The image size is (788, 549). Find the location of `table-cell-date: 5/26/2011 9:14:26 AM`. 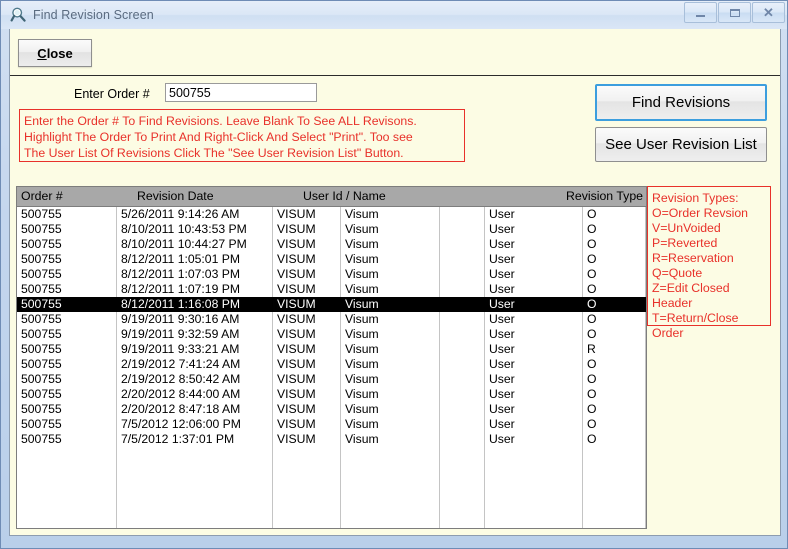

table-cell-date: 5/26/2011 9:14:26 AM is located at coordinates (195, 214).